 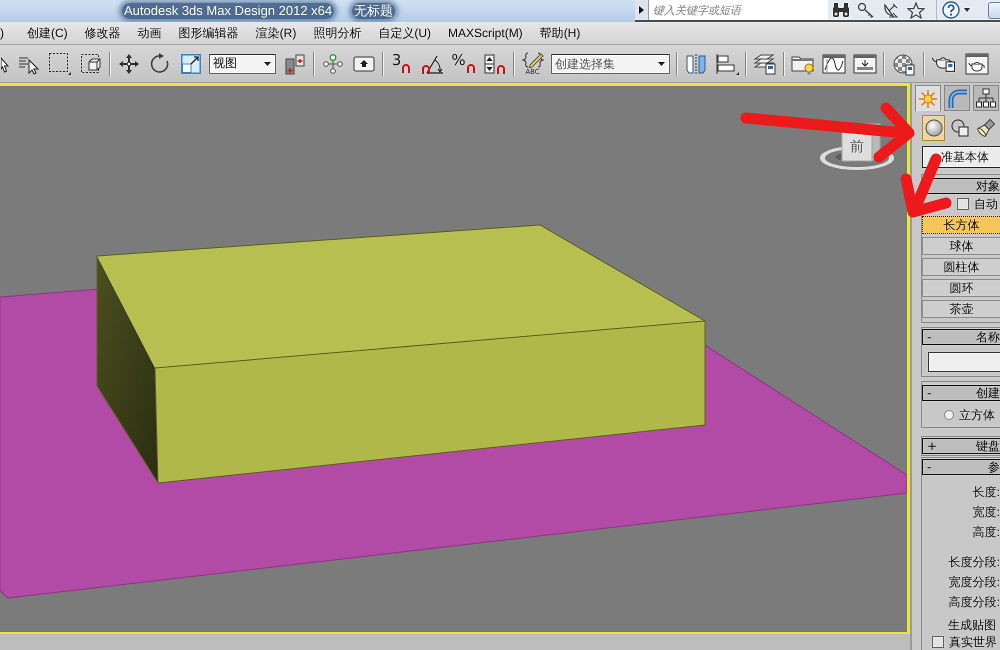 I want to click on parameter-label: 高度:, so click(x=986, y=532).